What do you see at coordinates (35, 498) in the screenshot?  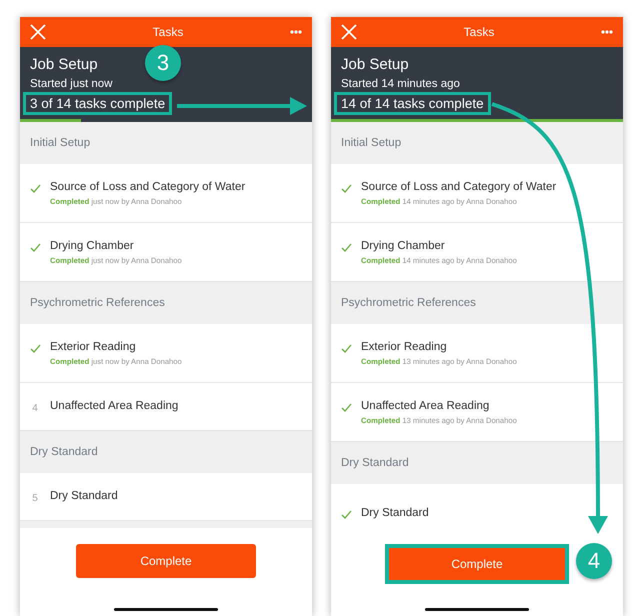 I see `task-number: 5` at bounding box center [35, 498].